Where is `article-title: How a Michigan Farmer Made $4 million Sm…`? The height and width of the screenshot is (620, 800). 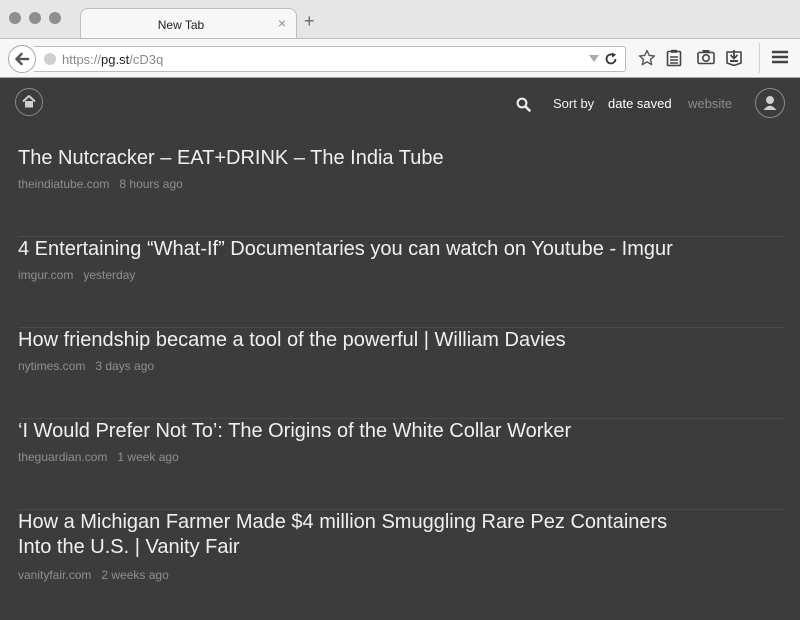 article-title: How a Michigan Farmer Made $4 million Sm… is located at coordinates (343, 535).